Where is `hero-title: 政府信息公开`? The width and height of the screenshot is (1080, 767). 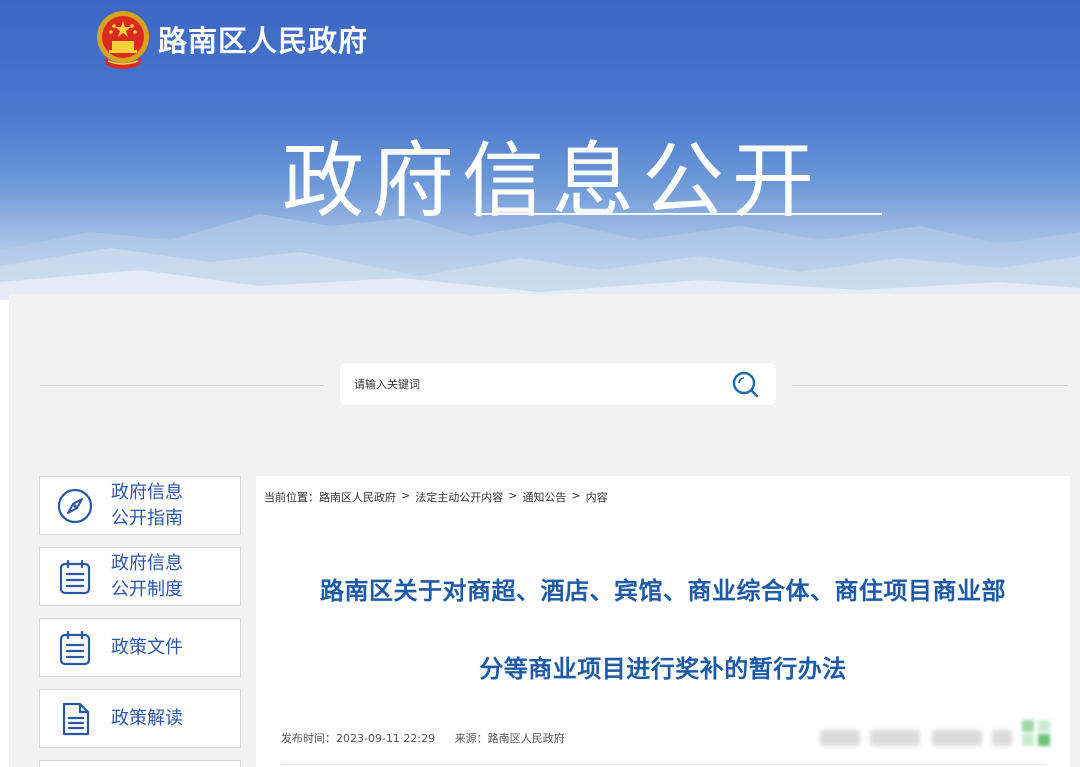 hero-title: 政府信息公开 is located at coordinates (552, 181).